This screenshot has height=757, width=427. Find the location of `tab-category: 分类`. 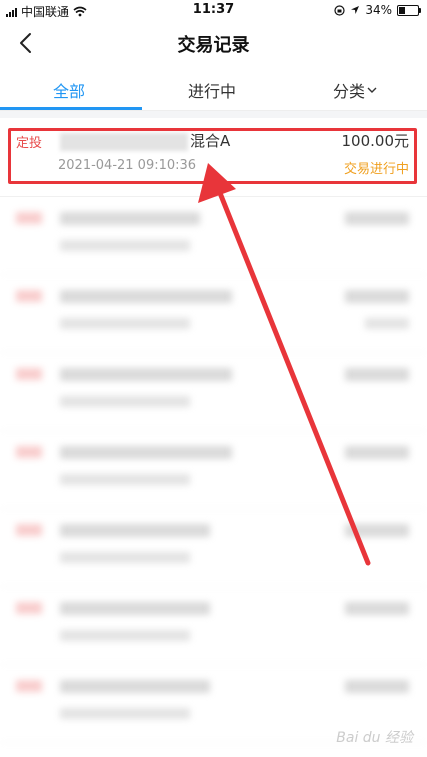

tab-category: 分类 is located at coordinates (355, 90).